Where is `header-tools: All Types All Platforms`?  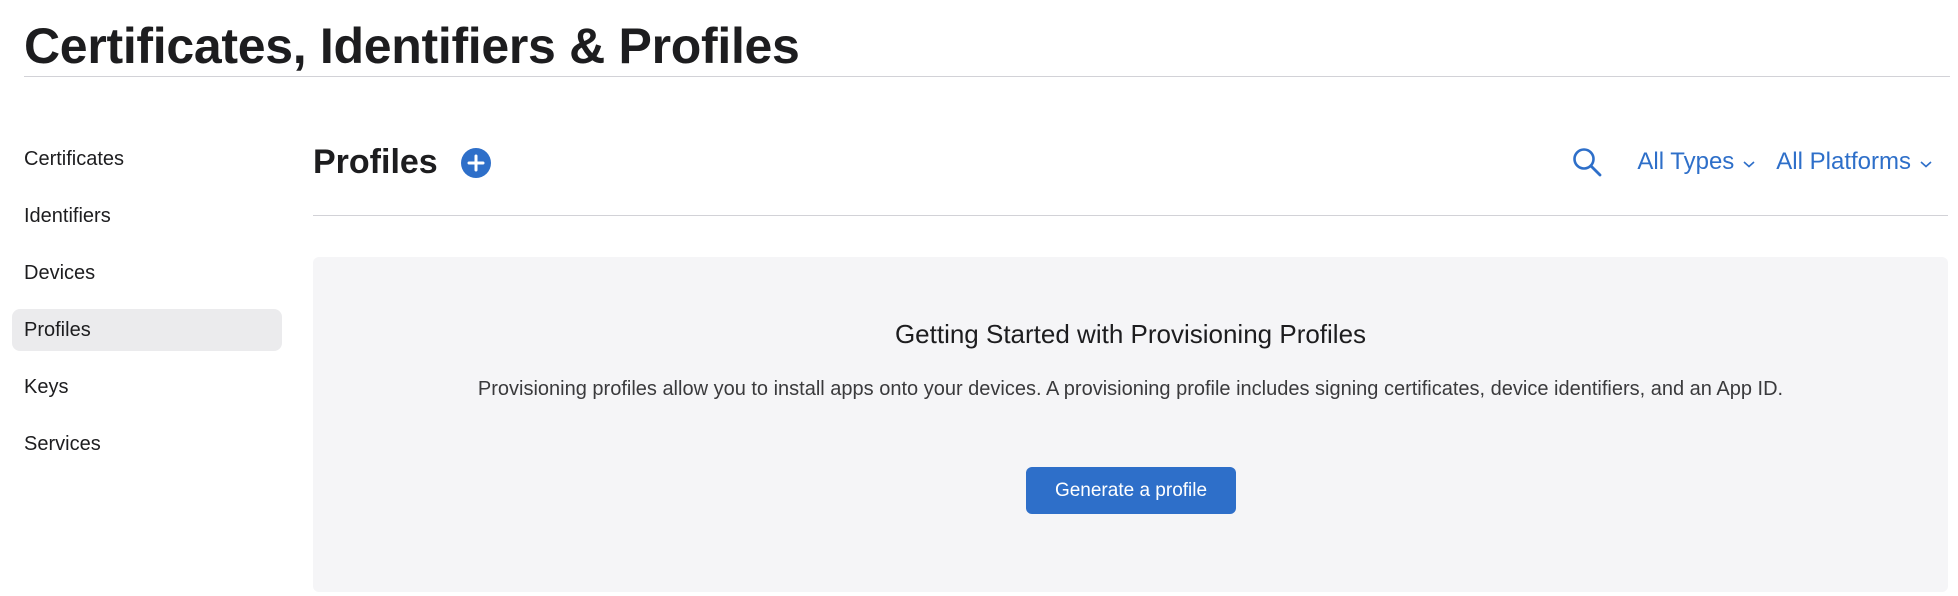
header-tools: All Types All Platforms is located at coordinates (1751, 162).